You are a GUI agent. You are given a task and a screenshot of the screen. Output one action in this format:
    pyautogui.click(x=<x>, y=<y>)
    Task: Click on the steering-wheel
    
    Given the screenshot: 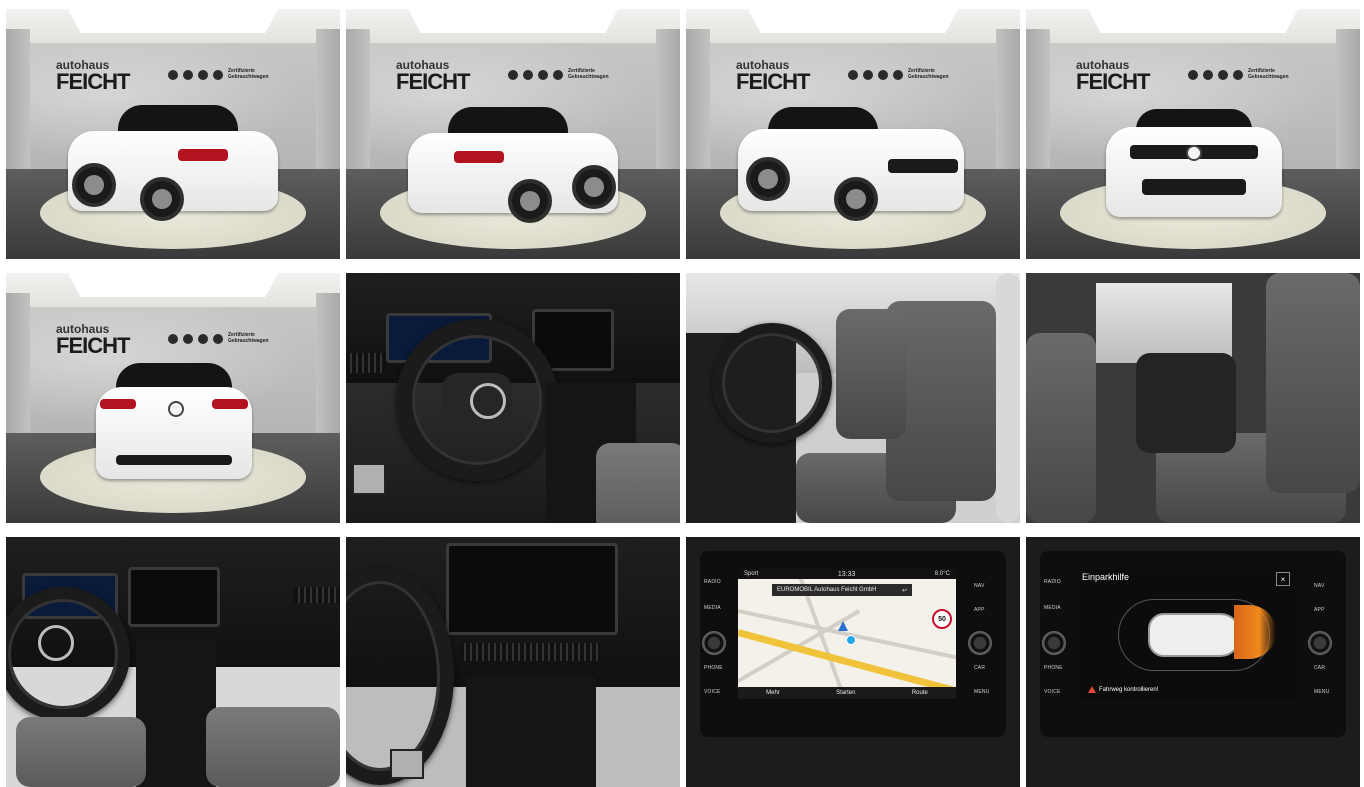 What is the action you would take?
    pyautogui.click(x=772, y=383)
    